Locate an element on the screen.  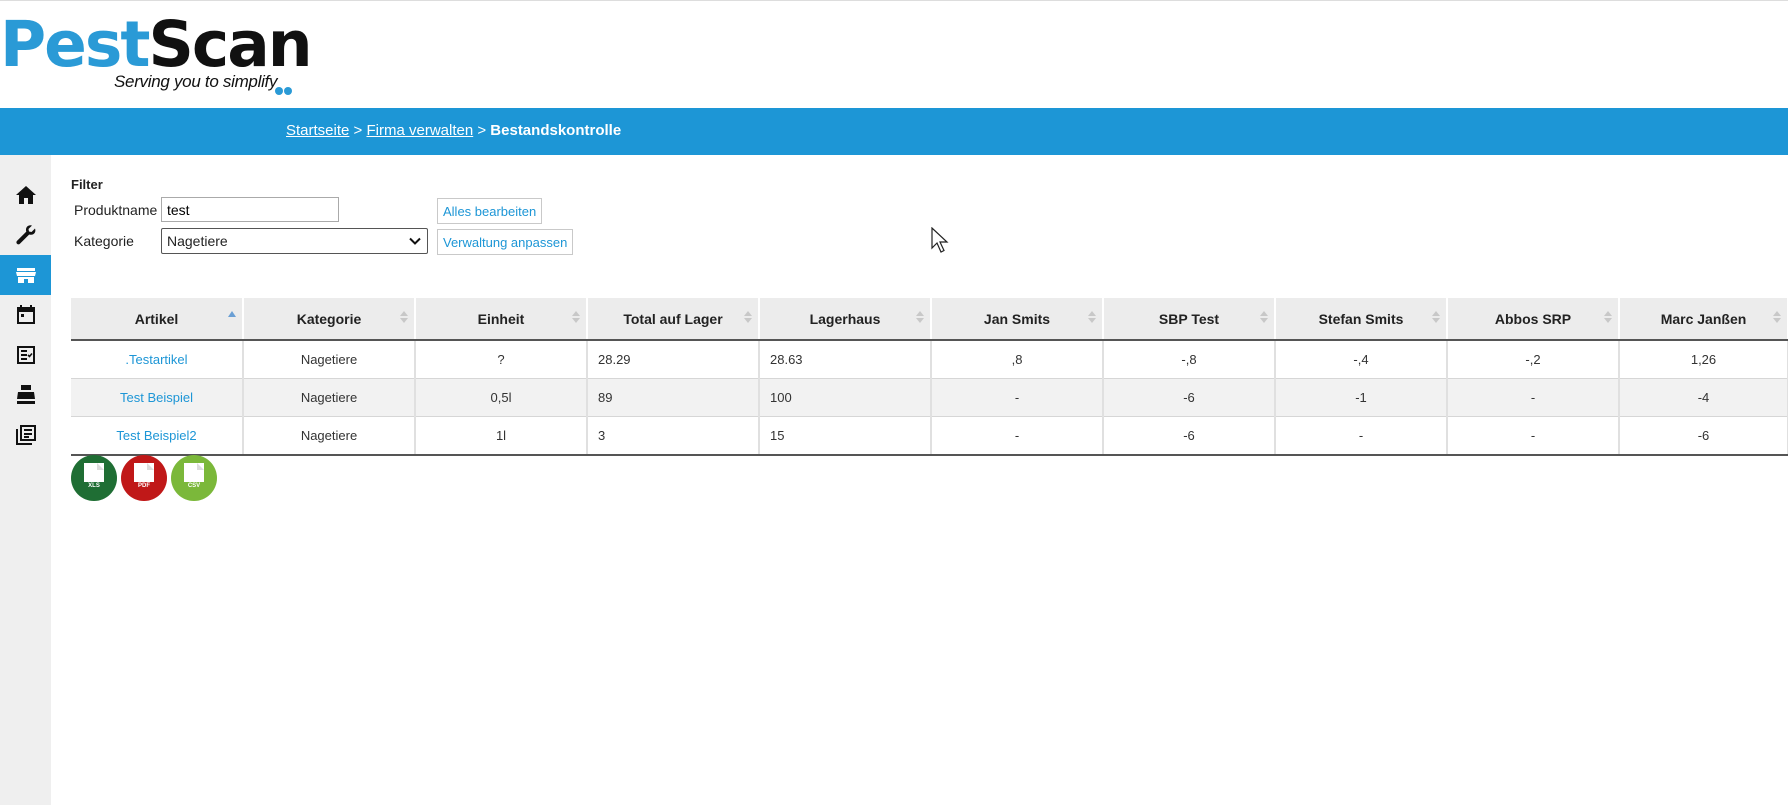
col-header-total: Total auf Lager is located at coordinates (673, 319).